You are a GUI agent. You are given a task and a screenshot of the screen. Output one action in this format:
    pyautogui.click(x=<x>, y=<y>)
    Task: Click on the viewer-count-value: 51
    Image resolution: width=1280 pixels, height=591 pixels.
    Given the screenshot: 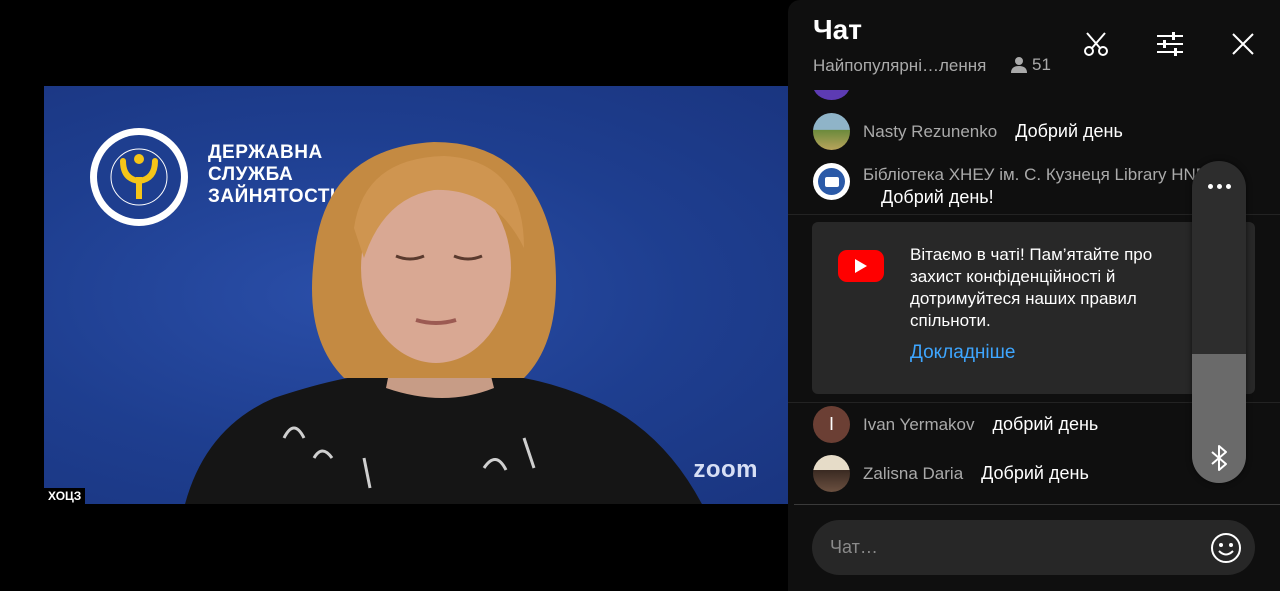 What is the action you would take?
    pyautogui.click(x=1041, y=64)
    